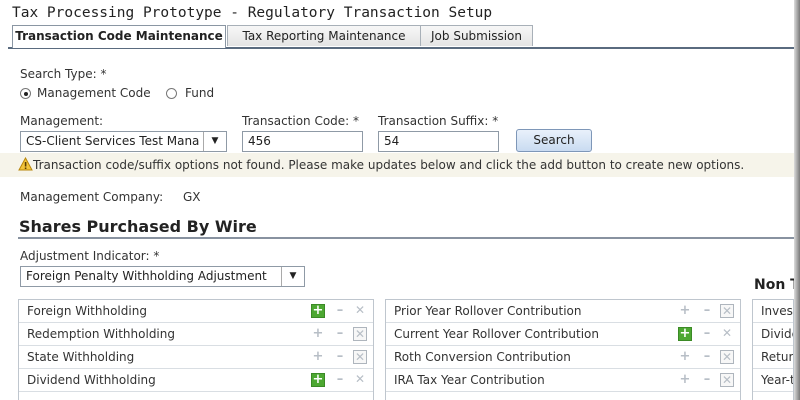 The image size is (800, 400). I want to click on management-label: Management:, so click(62, 121).